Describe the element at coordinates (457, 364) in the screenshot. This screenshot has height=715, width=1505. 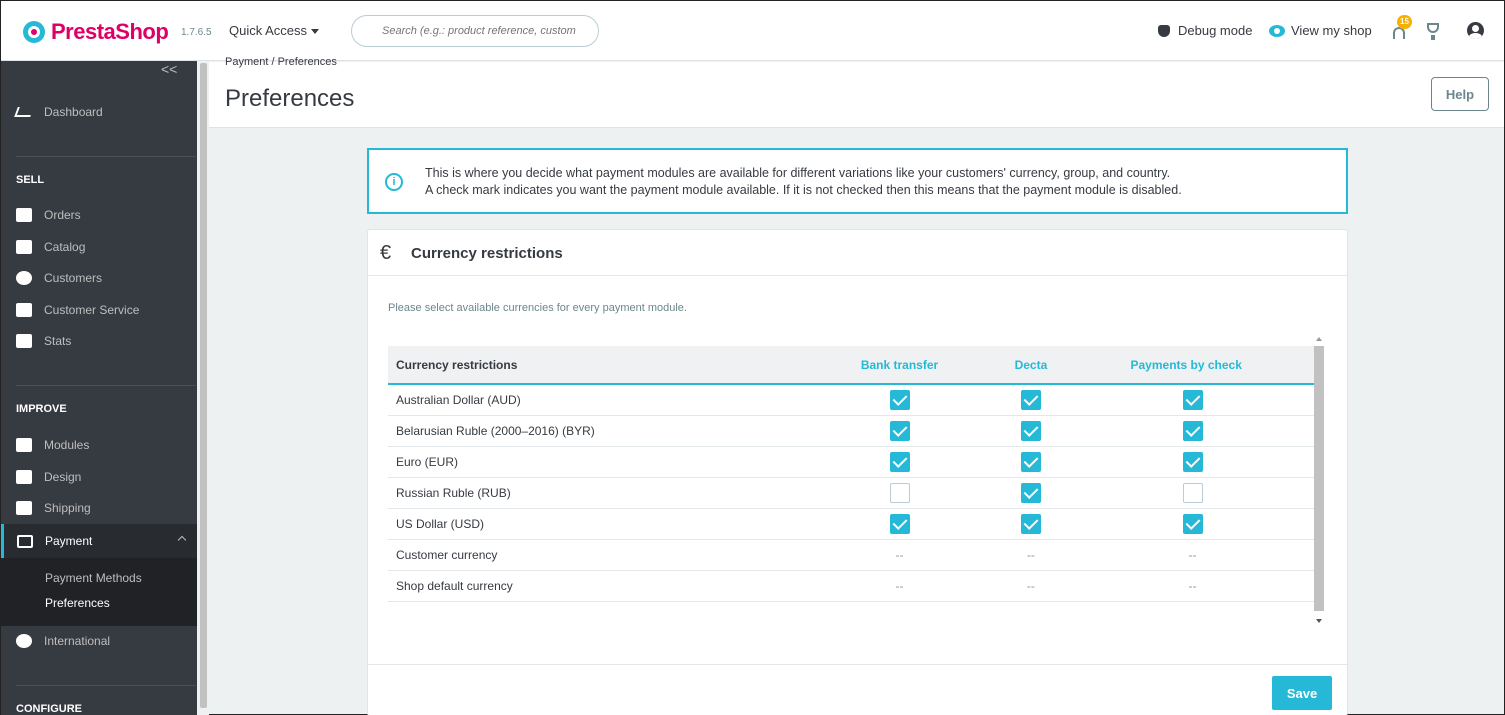
I see `column-header: Currency restrictions` at that location.